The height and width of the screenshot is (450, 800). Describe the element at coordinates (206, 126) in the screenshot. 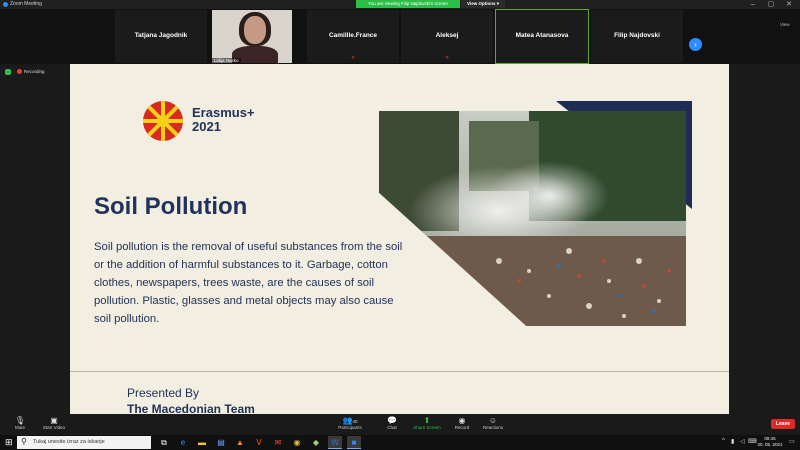

I see `brand-line2: 2021` at that location.